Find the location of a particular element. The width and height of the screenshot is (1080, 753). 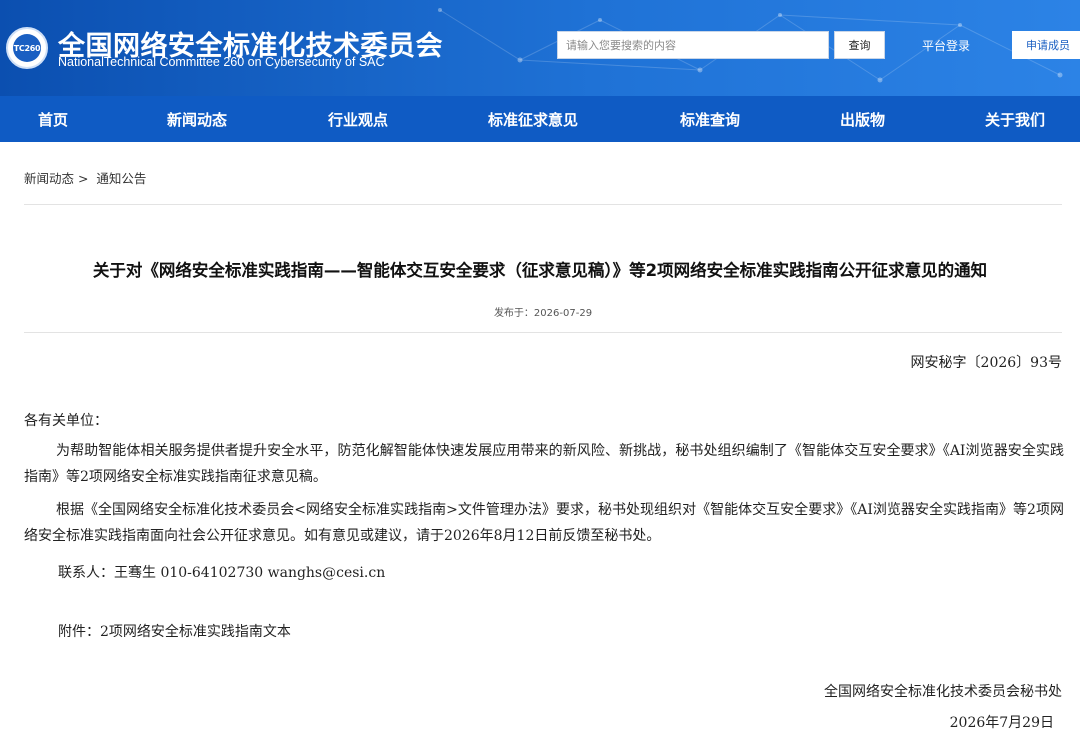

nav-item-industry-views: 行业观点 is located at coordinates (358, 119).